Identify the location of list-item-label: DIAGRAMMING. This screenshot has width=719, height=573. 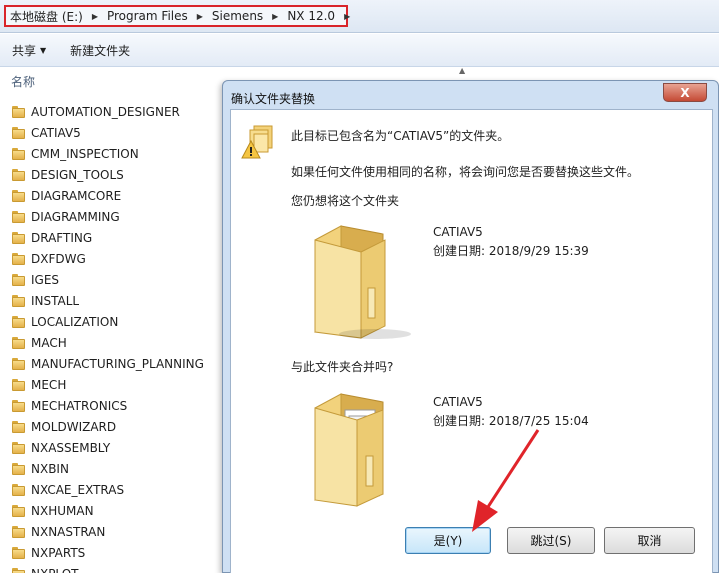
(75, 216).